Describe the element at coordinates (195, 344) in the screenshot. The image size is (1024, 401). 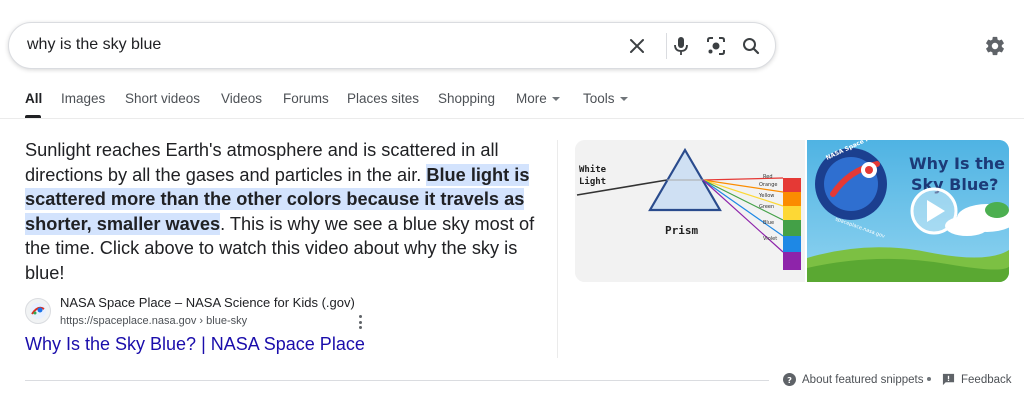
I see `result-title-link: Why Is the Sky Blue? | NASA Space Place` at that location.